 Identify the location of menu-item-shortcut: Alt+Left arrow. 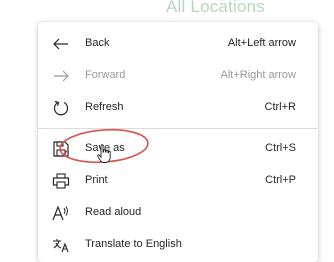
(261, 43).